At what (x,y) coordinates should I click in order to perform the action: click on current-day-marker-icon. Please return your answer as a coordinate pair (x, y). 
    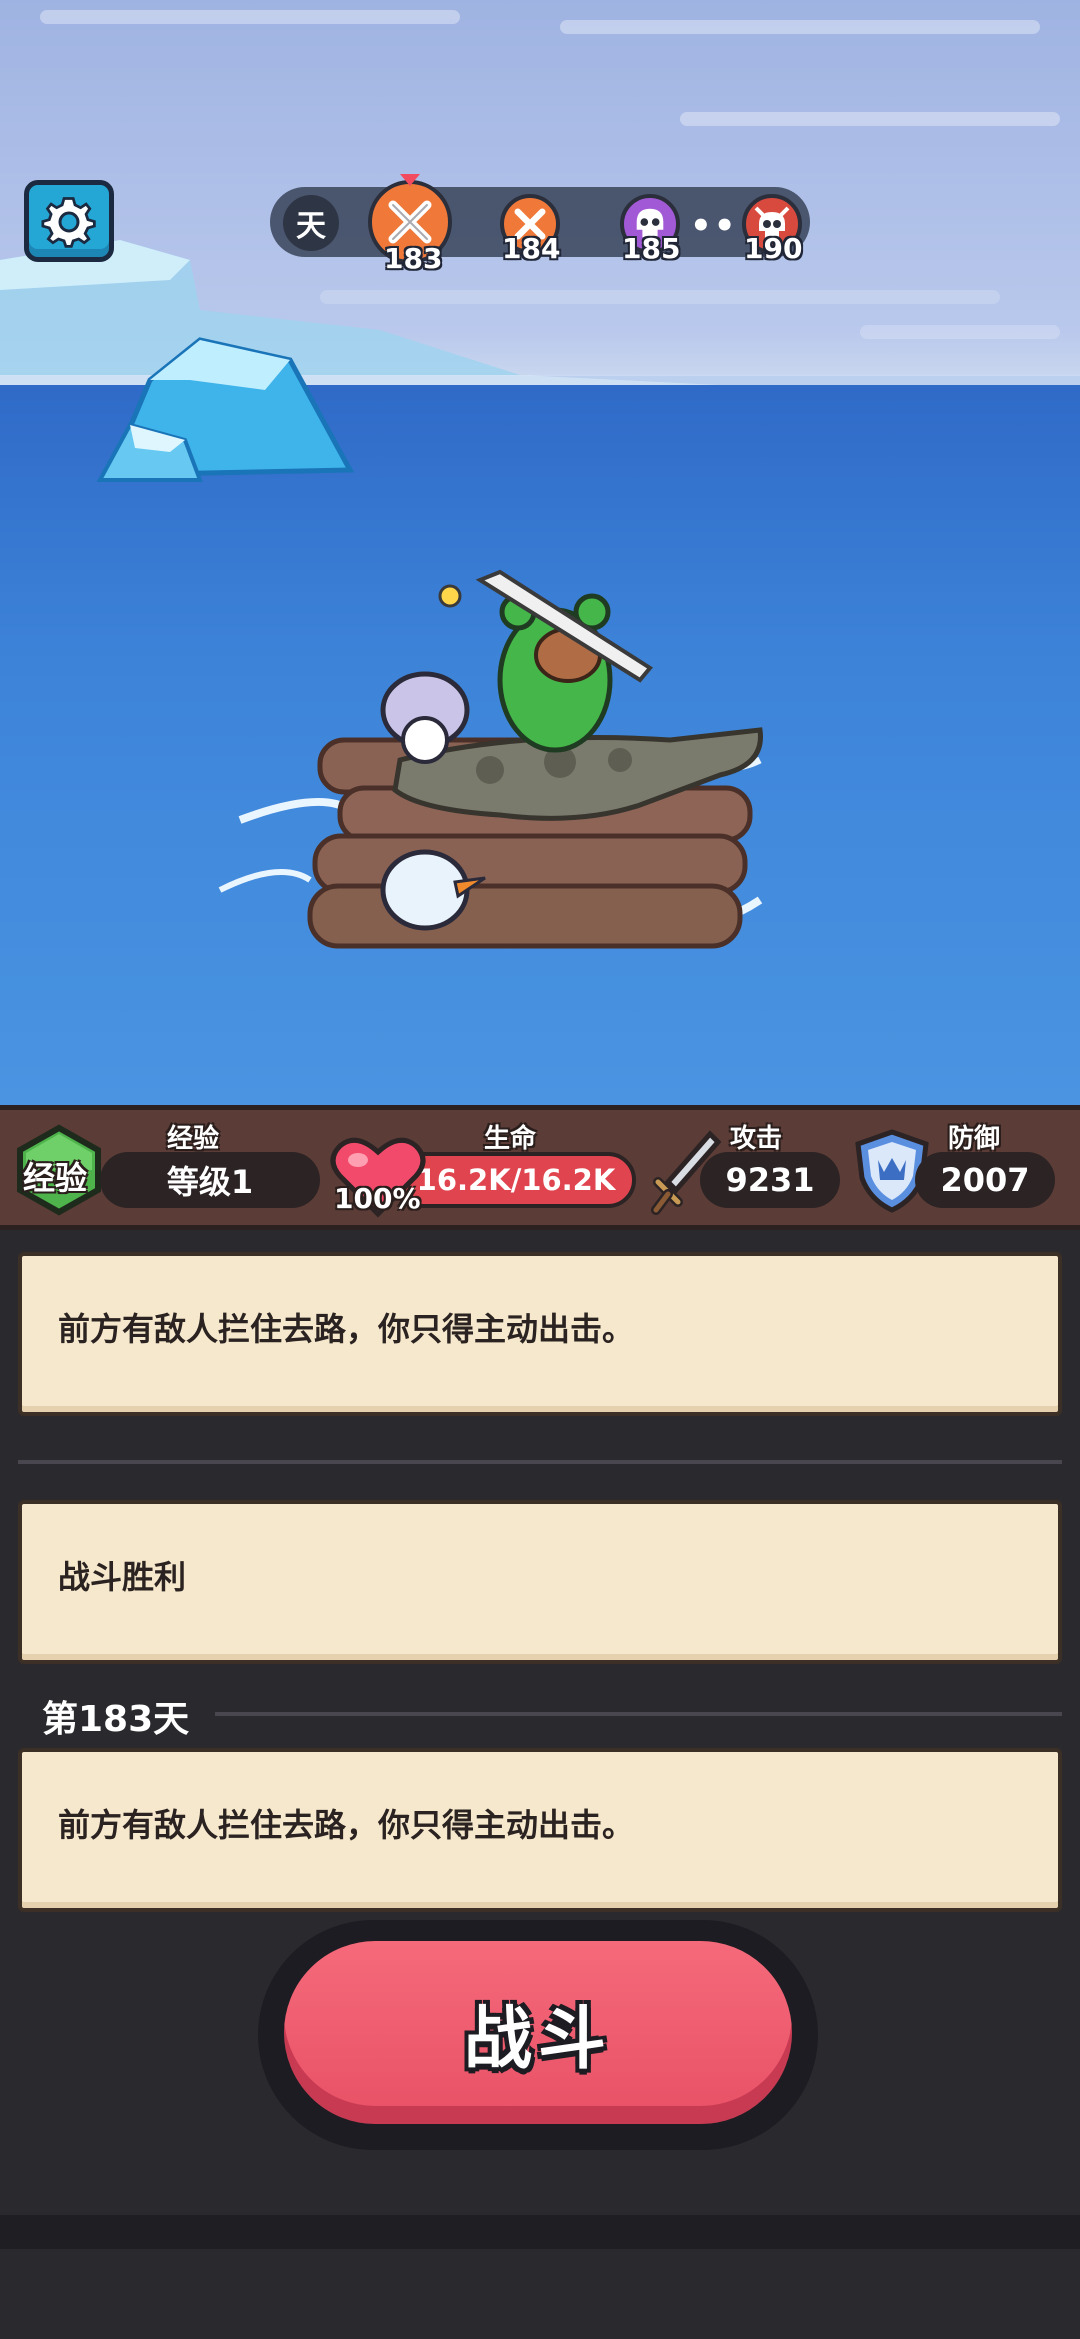
    Looking at the image, I should click on (410, 180).